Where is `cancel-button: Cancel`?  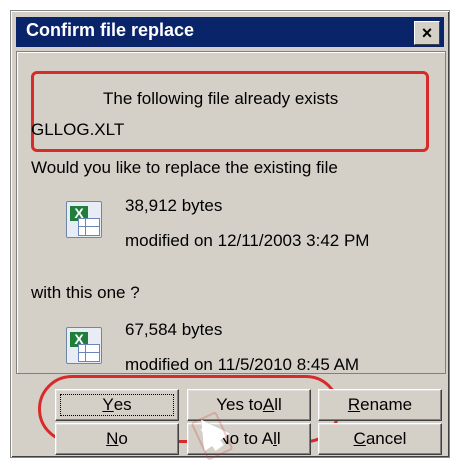 cancel-button: Cancel is located at coordinates (380, 439).